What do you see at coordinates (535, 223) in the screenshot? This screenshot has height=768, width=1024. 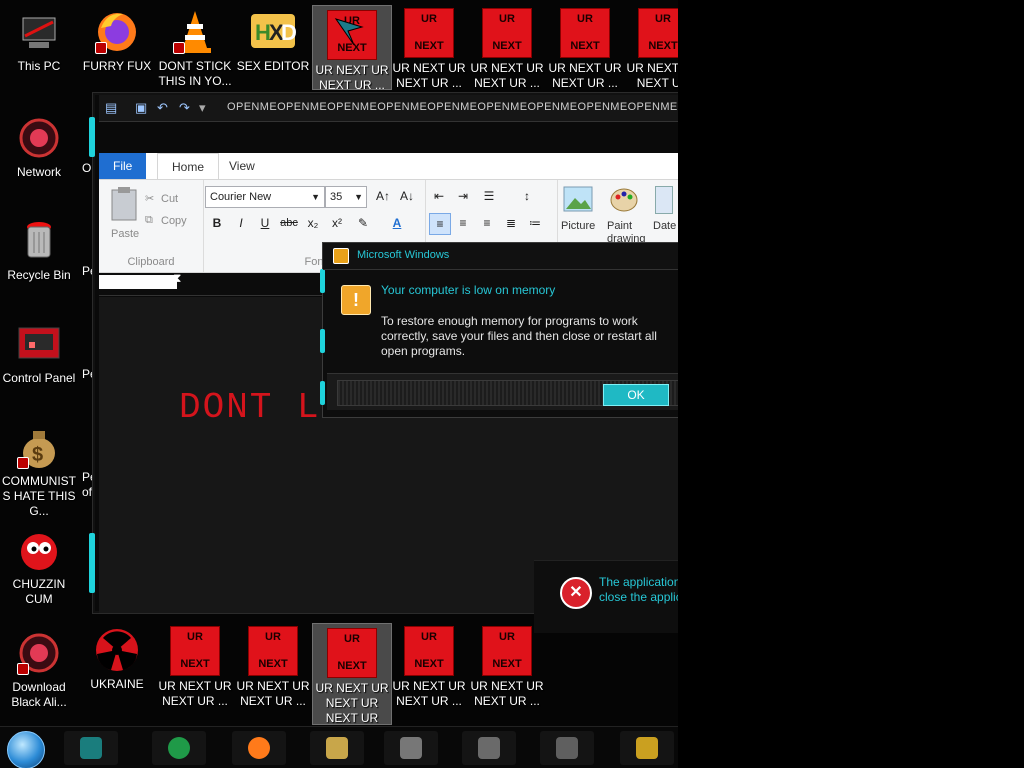 I see `paragraph-icon: ≔` at bounding box center [535, 223].